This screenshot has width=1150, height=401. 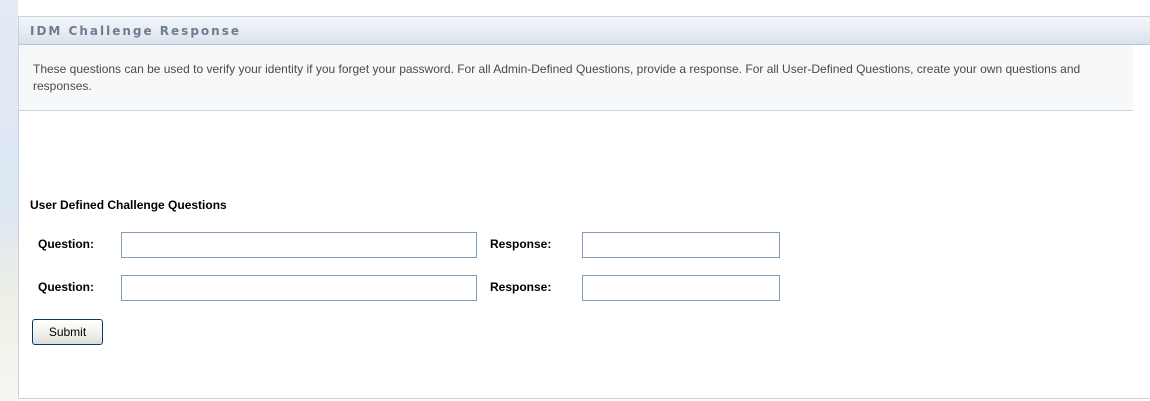 I want to click on left-edge-background, so click(x=9, y=200).